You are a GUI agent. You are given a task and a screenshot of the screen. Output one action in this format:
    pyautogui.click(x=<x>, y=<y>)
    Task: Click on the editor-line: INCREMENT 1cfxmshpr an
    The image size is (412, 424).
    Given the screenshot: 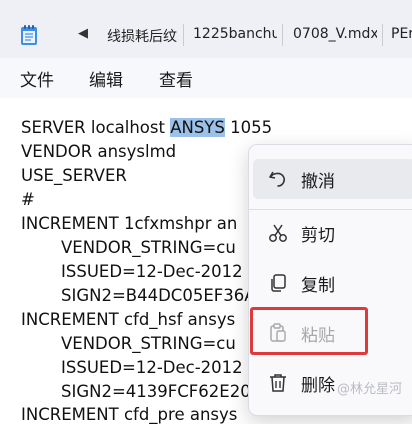 What is the action you would take?
    pyautogui.click(x=129, y=223)
    